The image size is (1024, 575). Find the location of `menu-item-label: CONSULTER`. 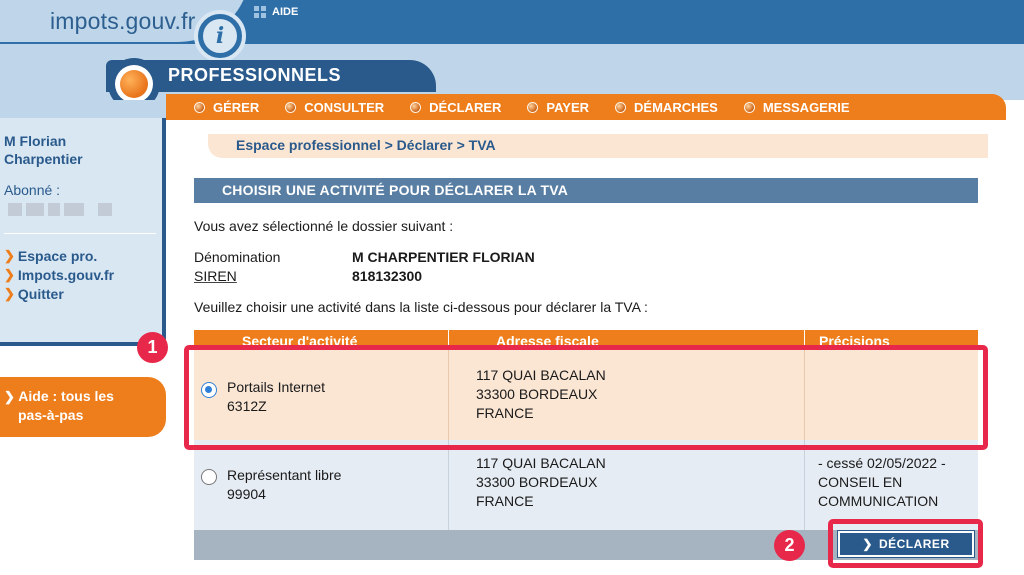

menu-item-label: CONSULTER is located at coordinates (344, 107).